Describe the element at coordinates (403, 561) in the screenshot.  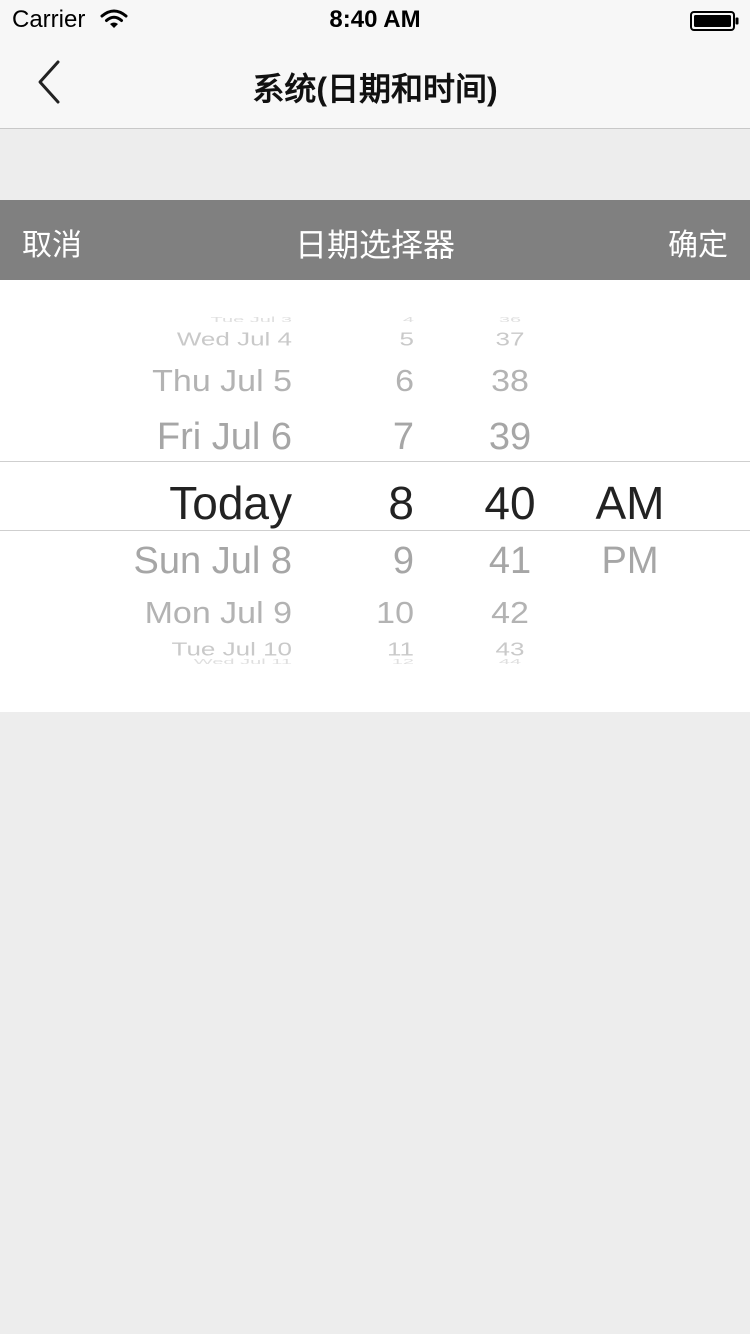
I see `hour-option: 9` at that location.